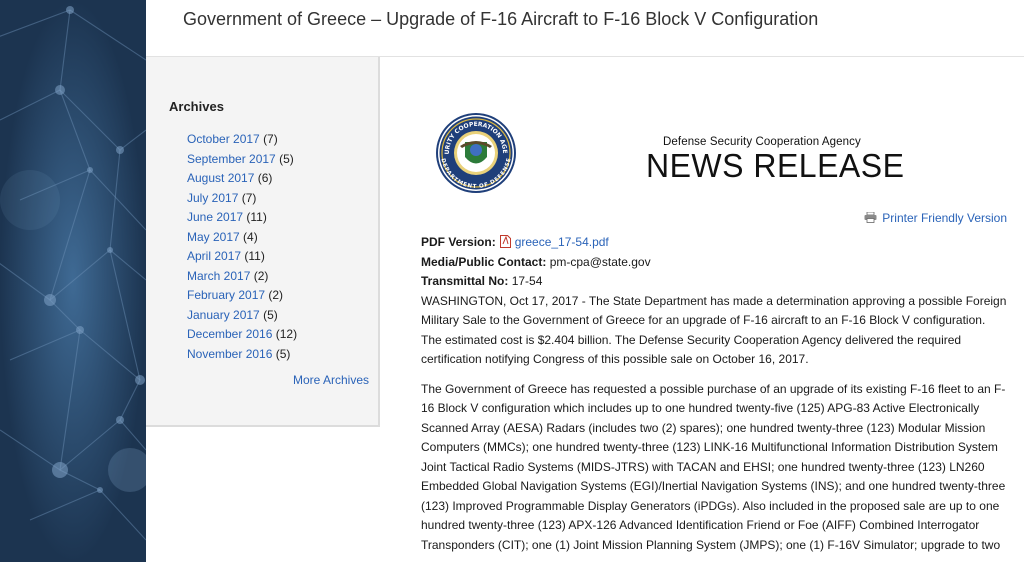 This screenshot has height=562, width=1024. What do you see at coordinates (215, 217) in the screenshot?
I see `archive-link-june-2017: June 2017` at bounding box center [215, 217].